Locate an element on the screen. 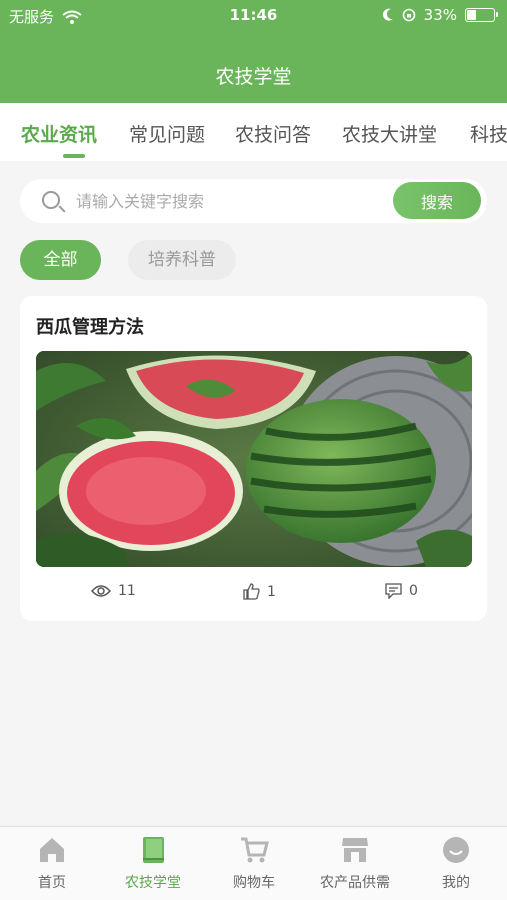  search-input is located at coordinates (231, 201).